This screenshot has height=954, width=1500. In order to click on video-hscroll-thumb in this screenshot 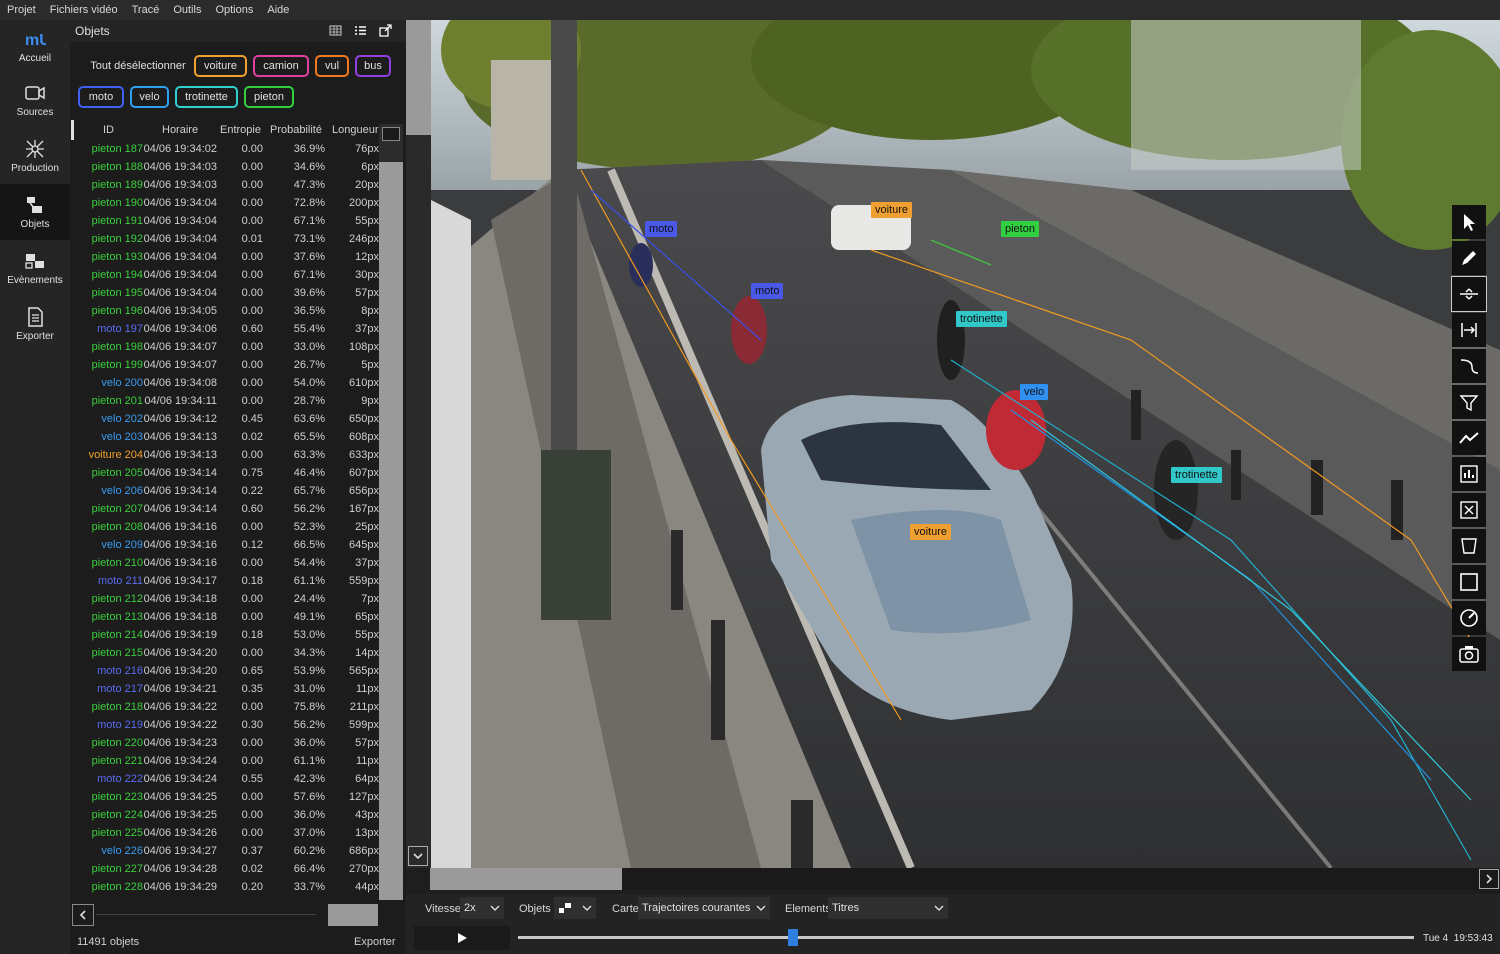, I will do `click(526, 879)`.